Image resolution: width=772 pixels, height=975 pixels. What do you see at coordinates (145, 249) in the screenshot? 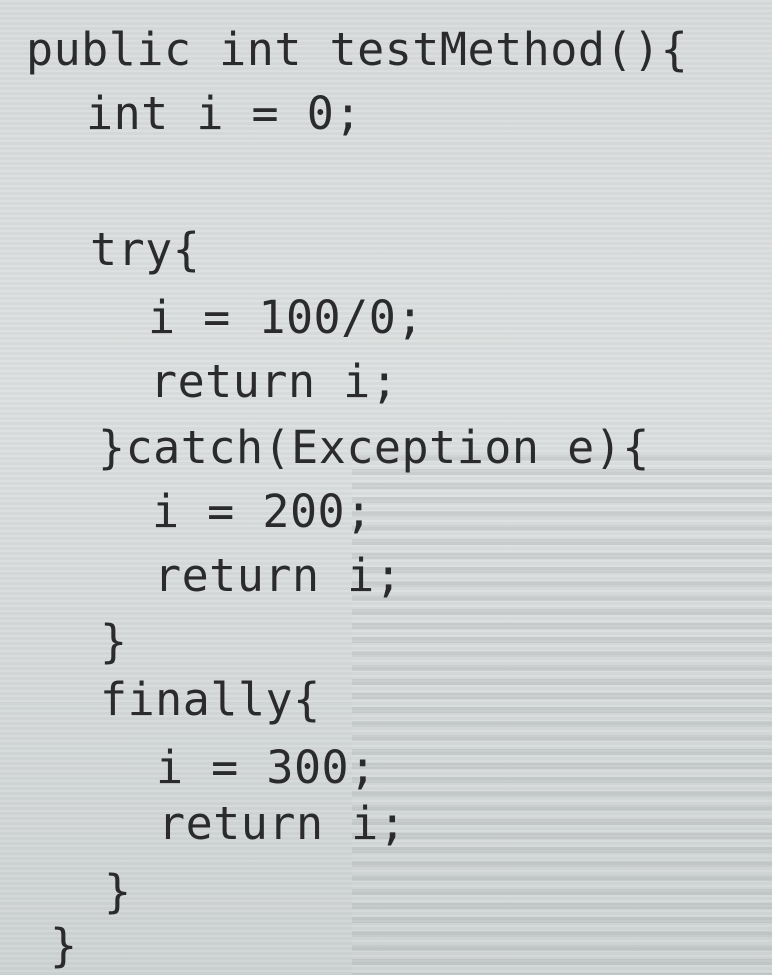
I see `code-line-try-open: try{` at bounding box center [145, 249].